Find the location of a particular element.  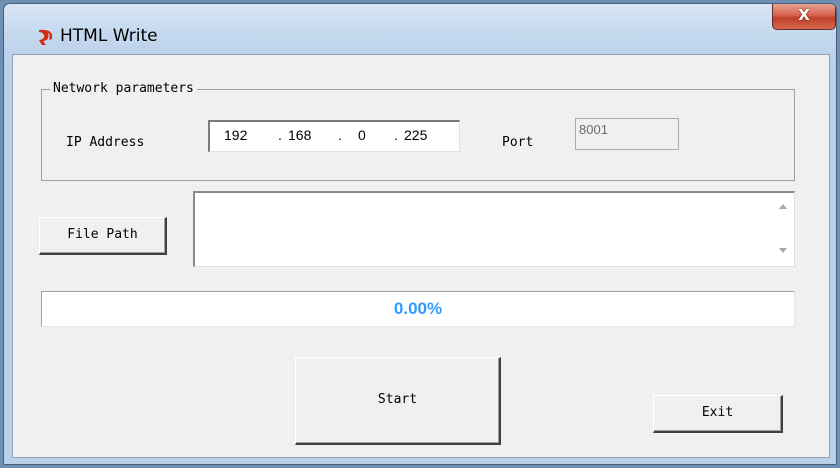

scroll-down-arrow-icon is located at coordinates (783, 250).